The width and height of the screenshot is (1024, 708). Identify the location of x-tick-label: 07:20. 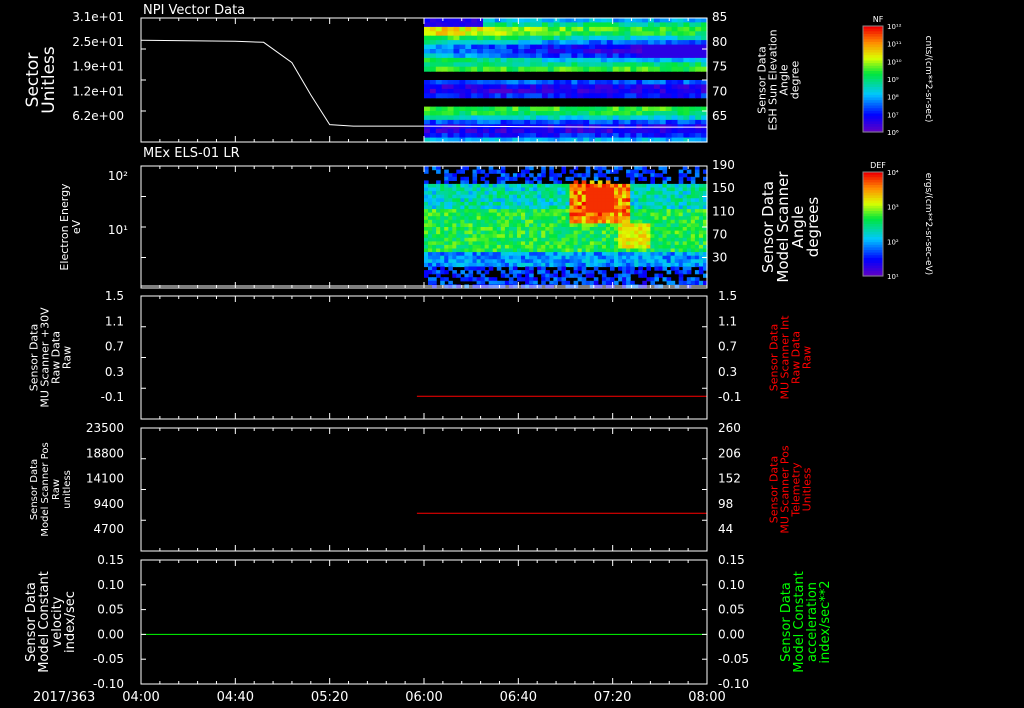
(612, 697).